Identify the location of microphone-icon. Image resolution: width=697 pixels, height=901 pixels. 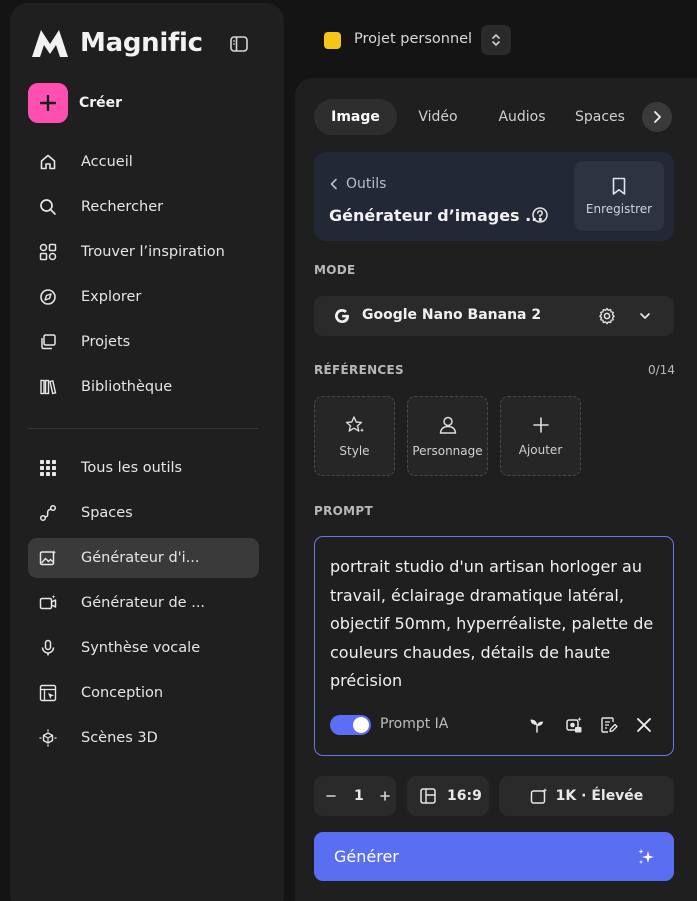
(48, 648).